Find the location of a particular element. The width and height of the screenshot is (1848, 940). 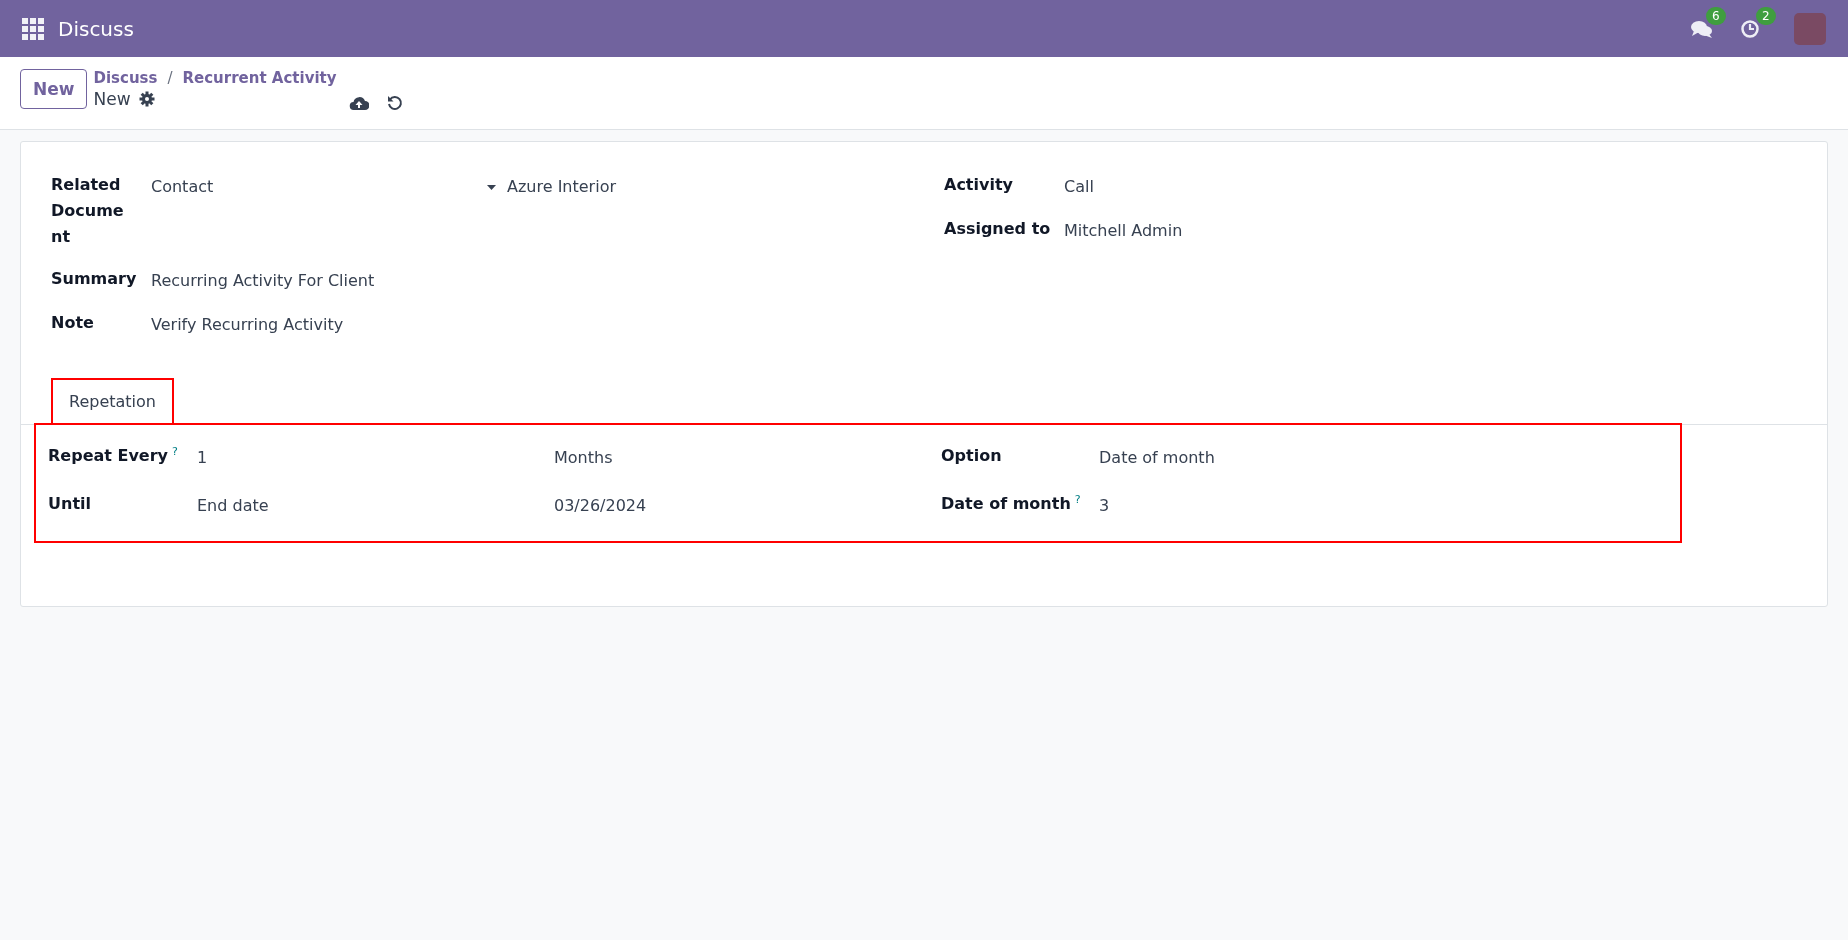

field-label: Note is located at coordinates (73, 323).